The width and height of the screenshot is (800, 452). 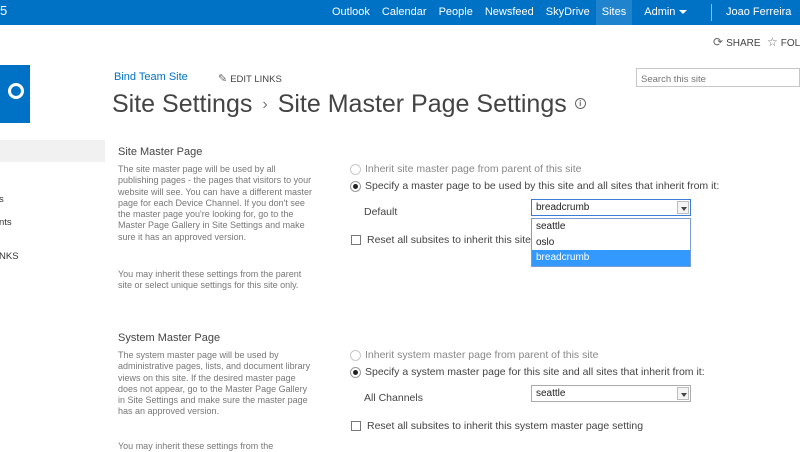 I want to click on nav-skydrive: SkyDrive, so click(x=568, y=12).